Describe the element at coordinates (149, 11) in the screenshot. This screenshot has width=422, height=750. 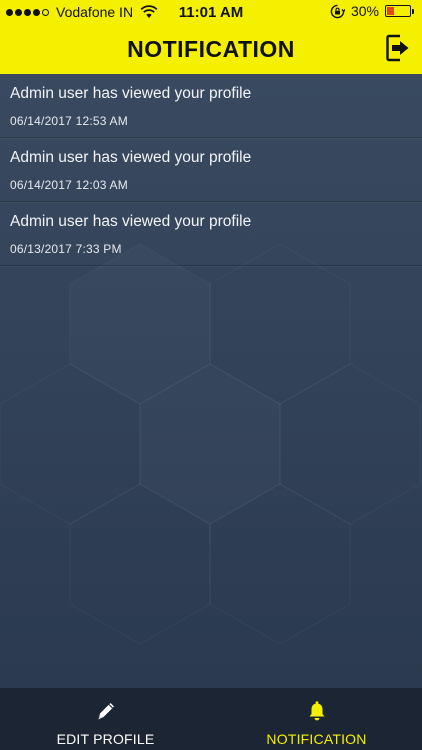
I see `wifi-icon` at that location.